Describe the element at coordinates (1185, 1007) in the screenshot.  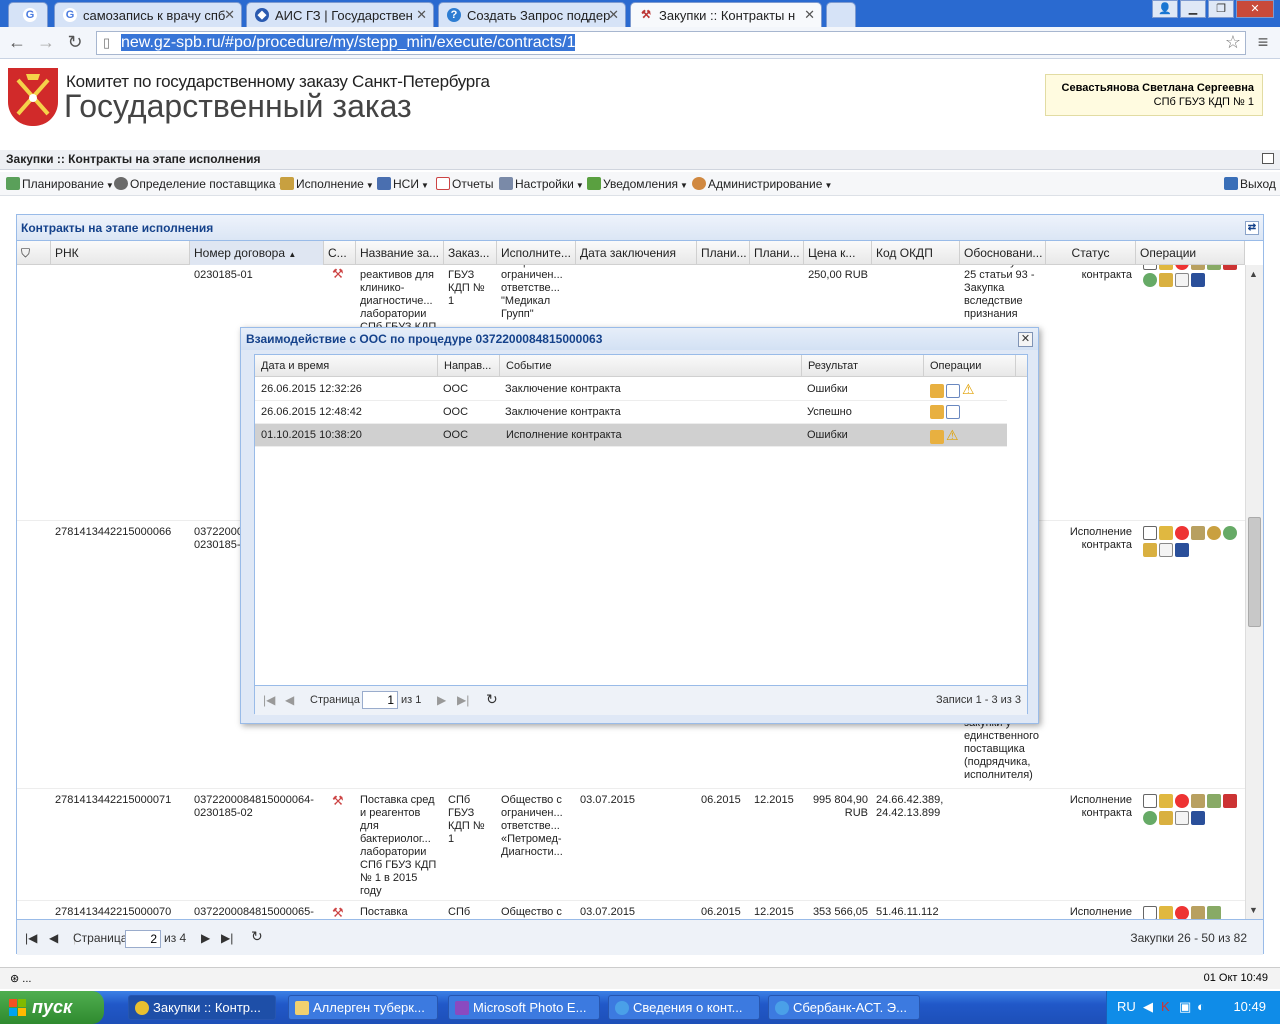
I see `network-icon: ▣` at that location.